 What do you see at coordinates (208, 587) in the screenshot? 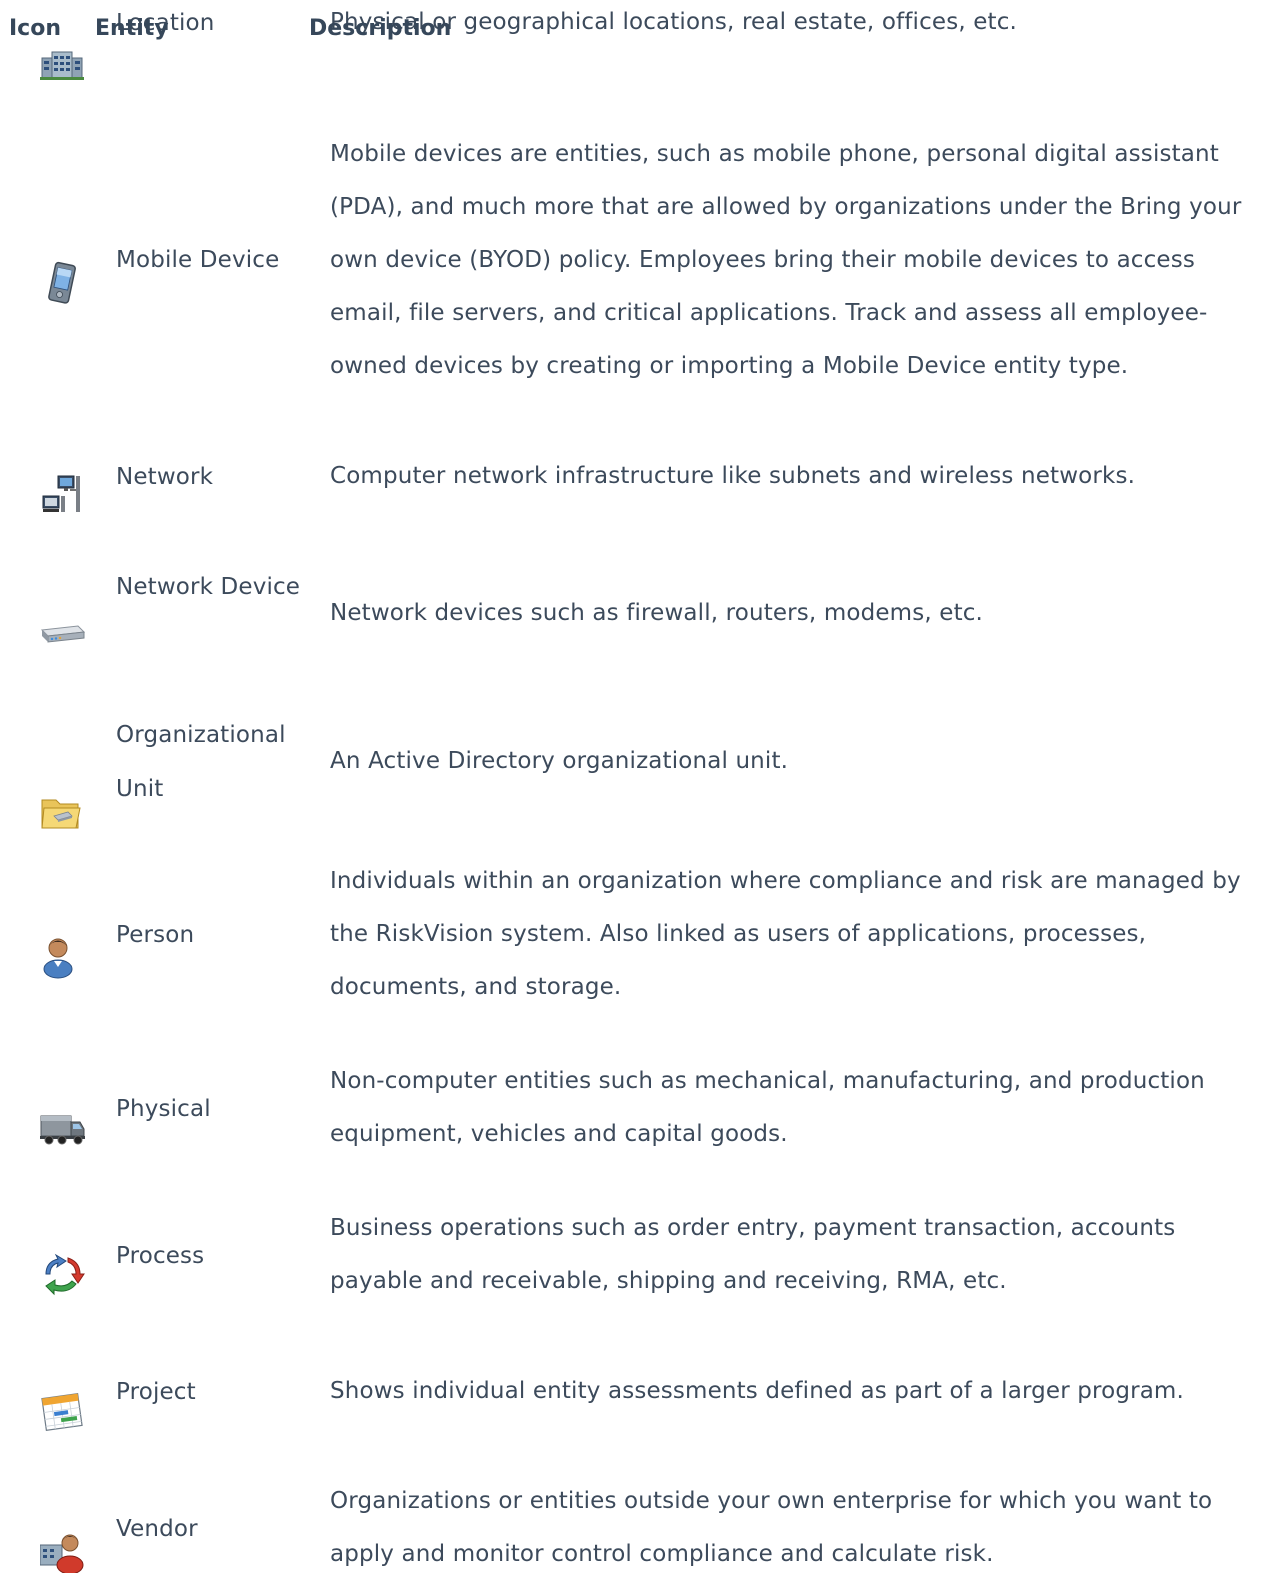
I see `entity-name: Network Device` at bounding box center [208, 587].